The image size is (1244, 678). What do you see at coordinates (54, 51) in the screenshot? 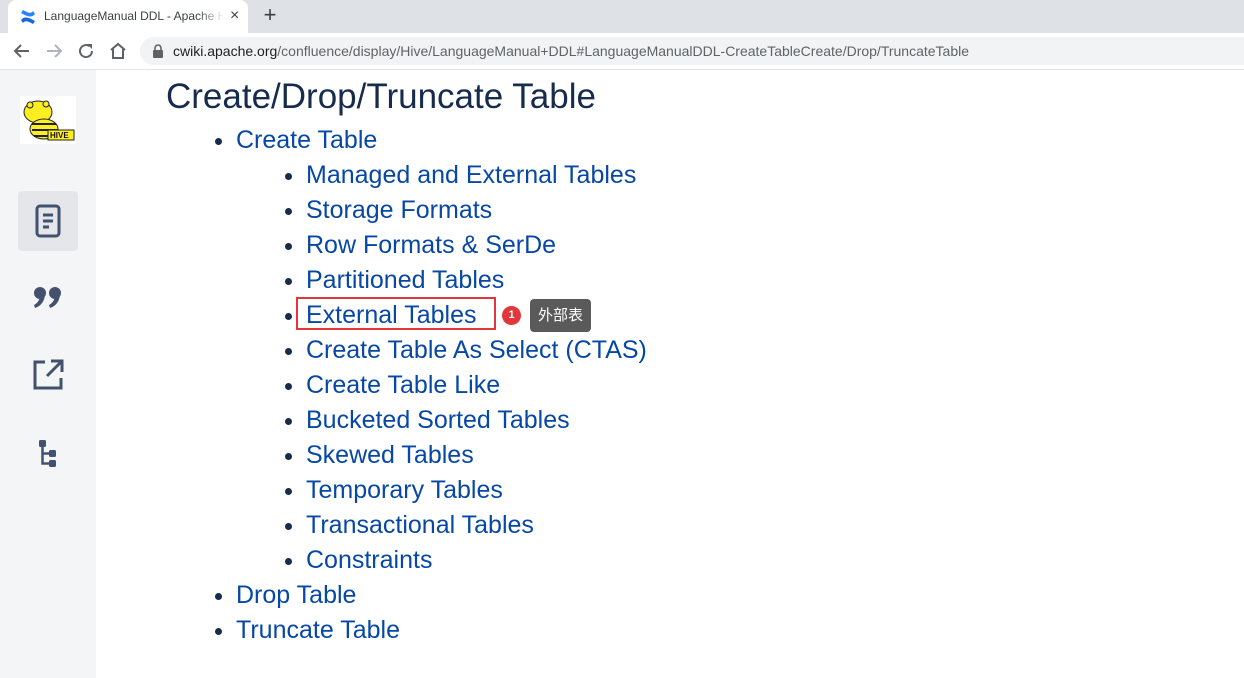
I see `forward-arrow-icon` at bounding box center [54, 51].